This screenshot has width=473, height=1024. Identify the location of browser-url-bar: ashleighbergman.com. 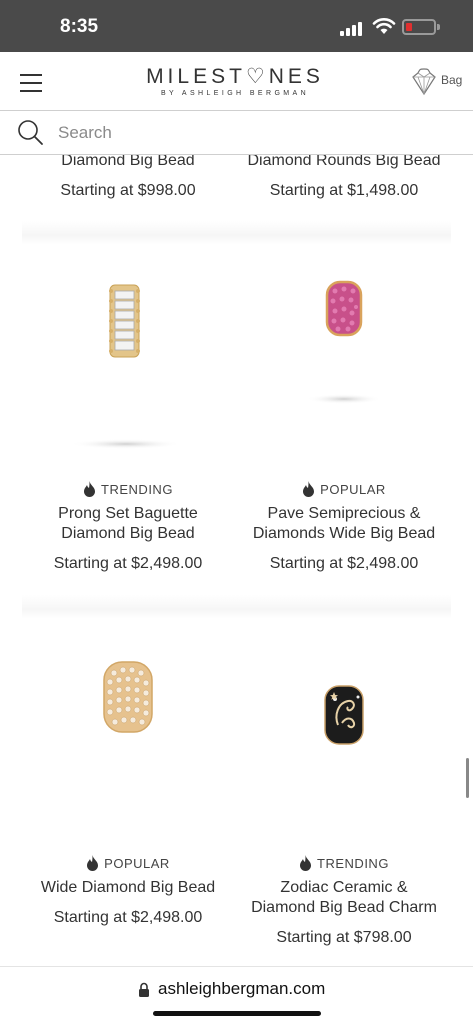
(236, 995).